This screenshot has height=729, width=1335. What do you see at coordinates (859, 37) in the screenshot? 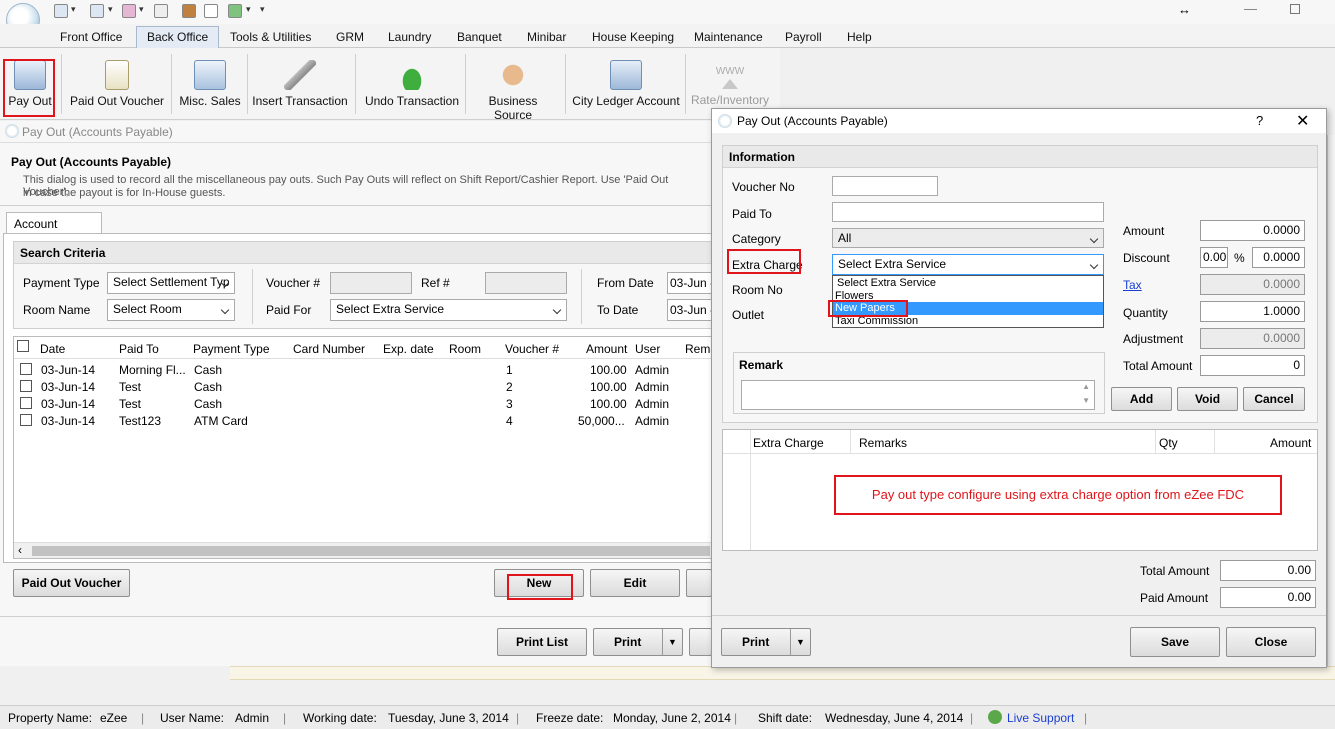
I see `menu-help: Help` at bounding box center [859, 37].